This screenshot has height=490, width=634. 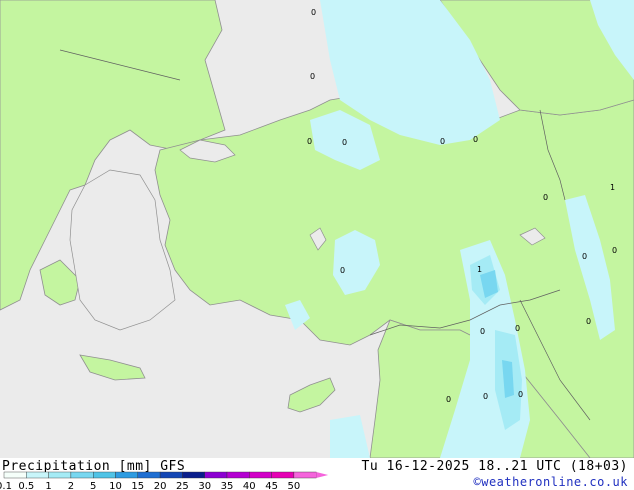 I want to click on scale-tick-label: 1, so click(x=48, y=485).